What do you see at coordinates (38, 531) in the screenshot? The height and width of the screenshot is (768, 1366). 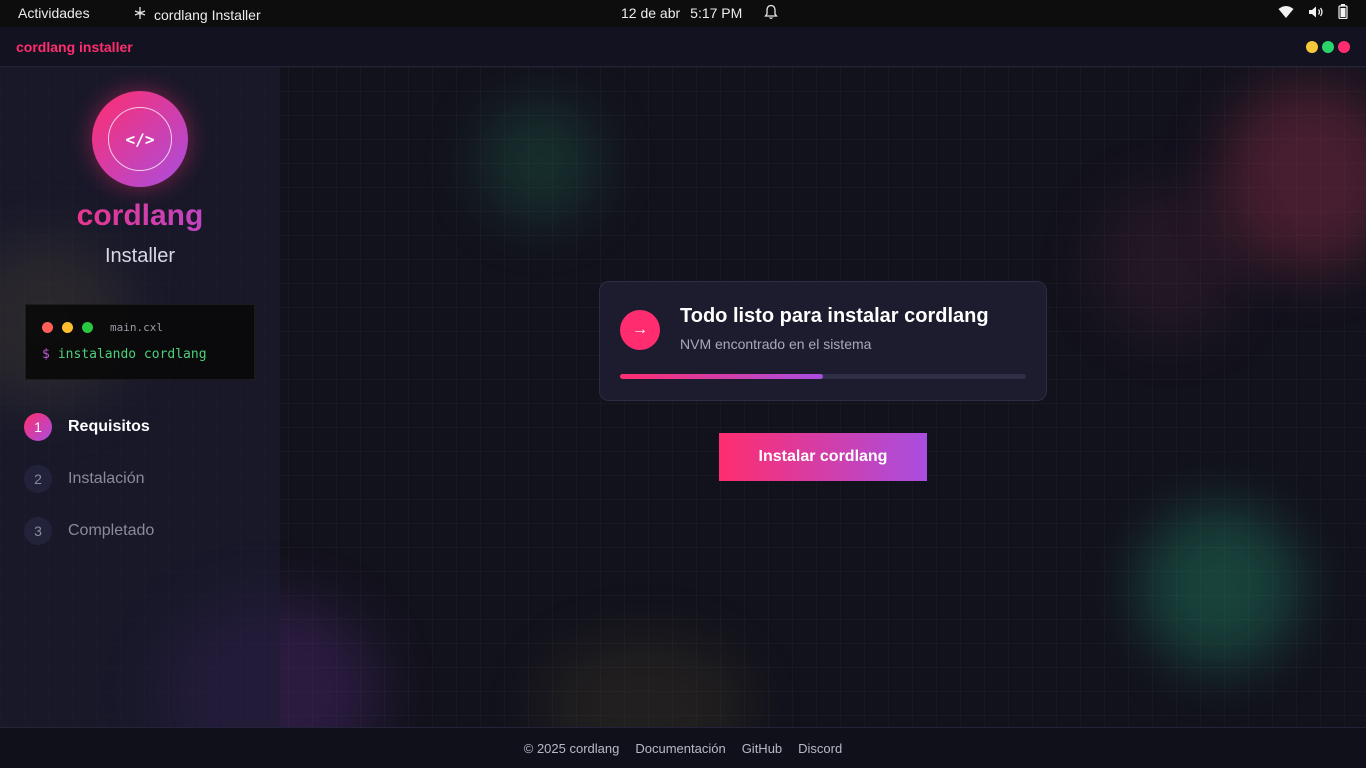 I see `step-number: 3` at bounding box center [38, 531].